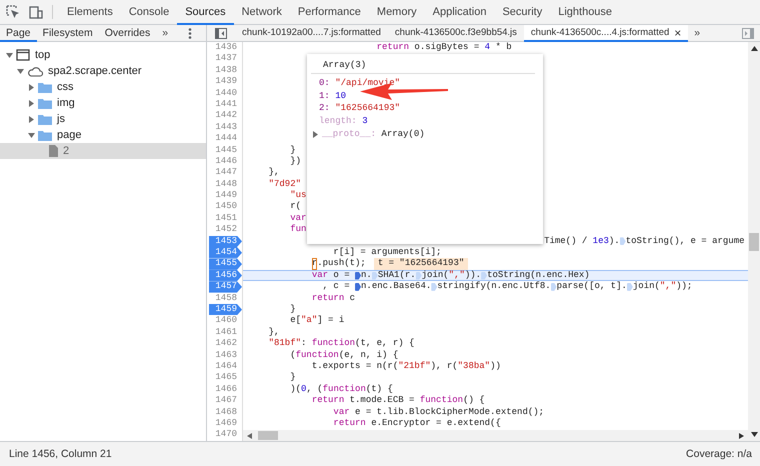 The height and width of the screenshot is (466, 760). I want to click on line-number: 1446, so click(225, 162).